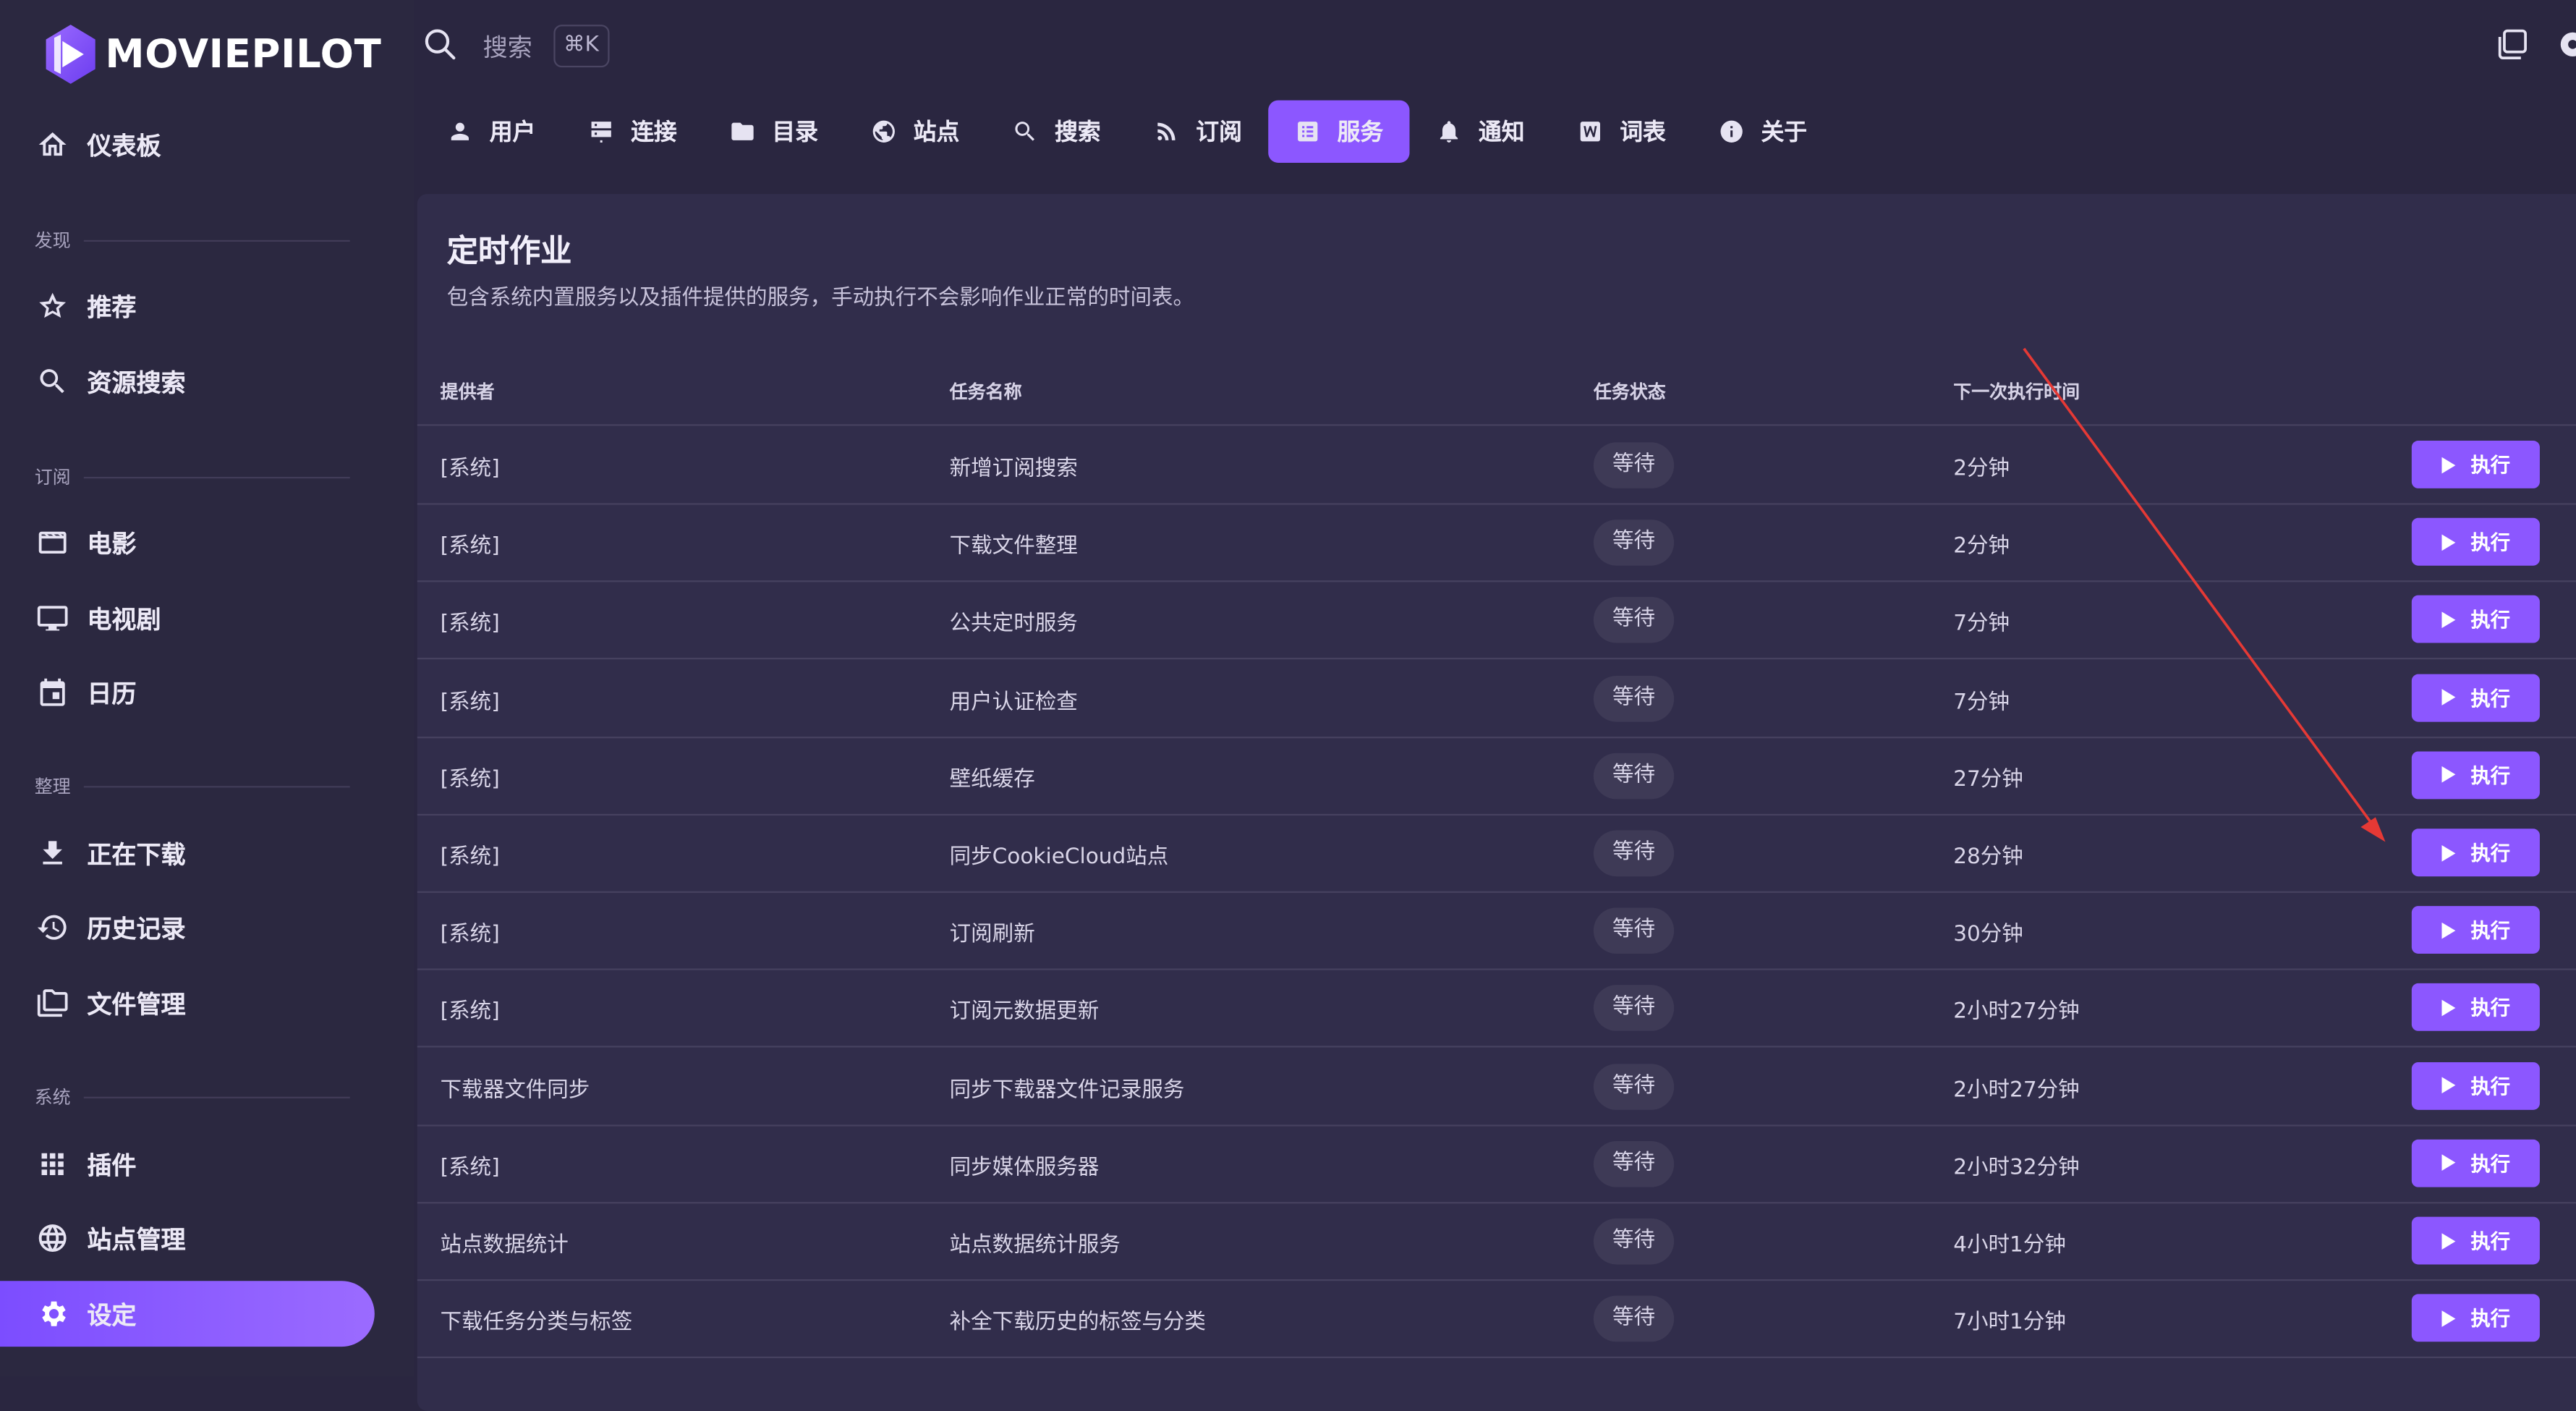  I want to click on sidebar-item-label: 电影, so click(112, 543).